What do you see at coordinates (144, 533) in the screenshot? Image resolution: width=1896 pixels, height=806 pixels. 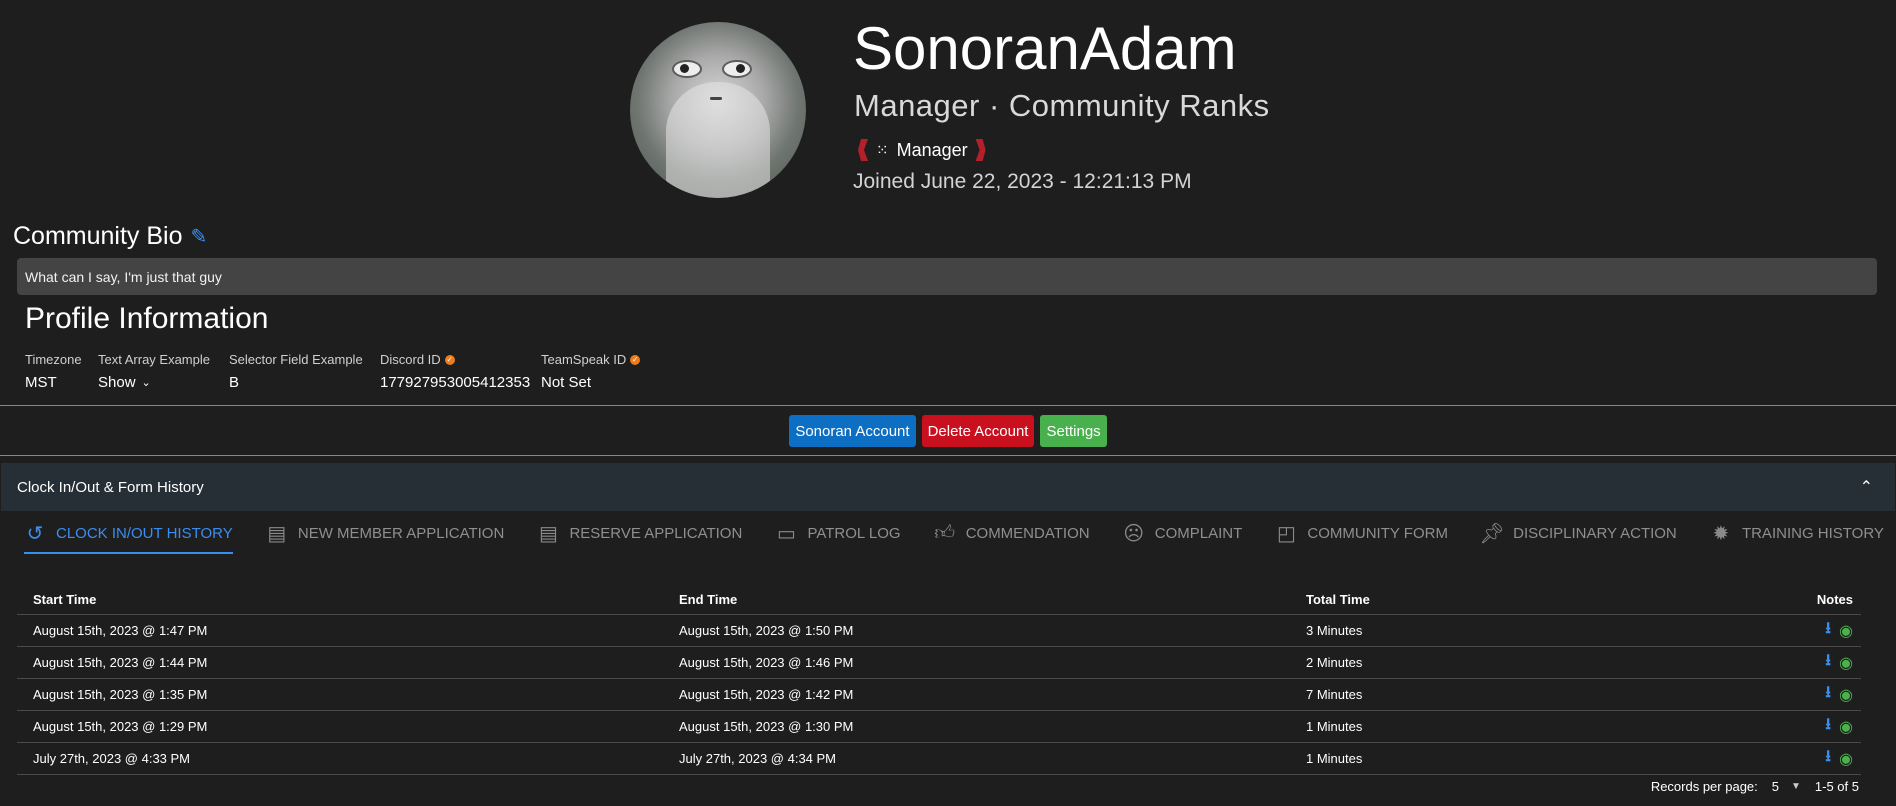 I see `tab-label: CLOCK IN/OUT HISTORY` at bounding box center [144, 533].